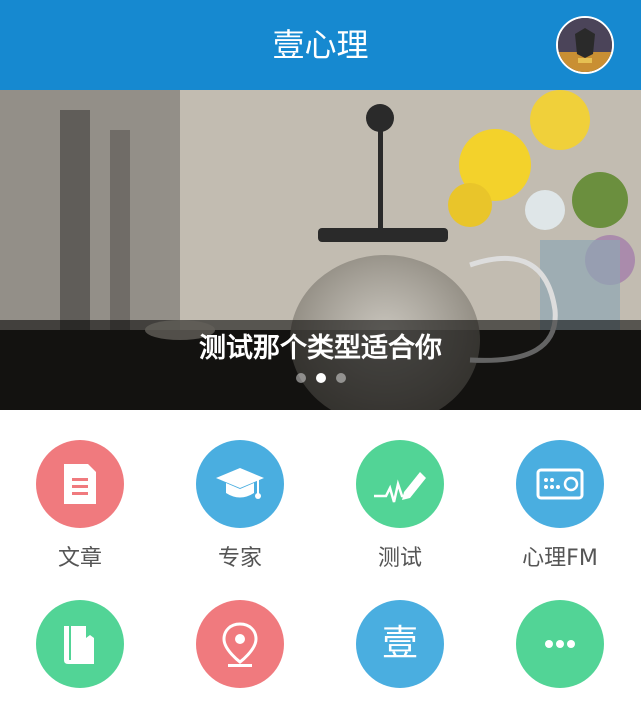  What do you see at coordinates (560, 558) in the screenshot?
I see `menu-item-label: 心理FM` at bounding box center [560, 558].